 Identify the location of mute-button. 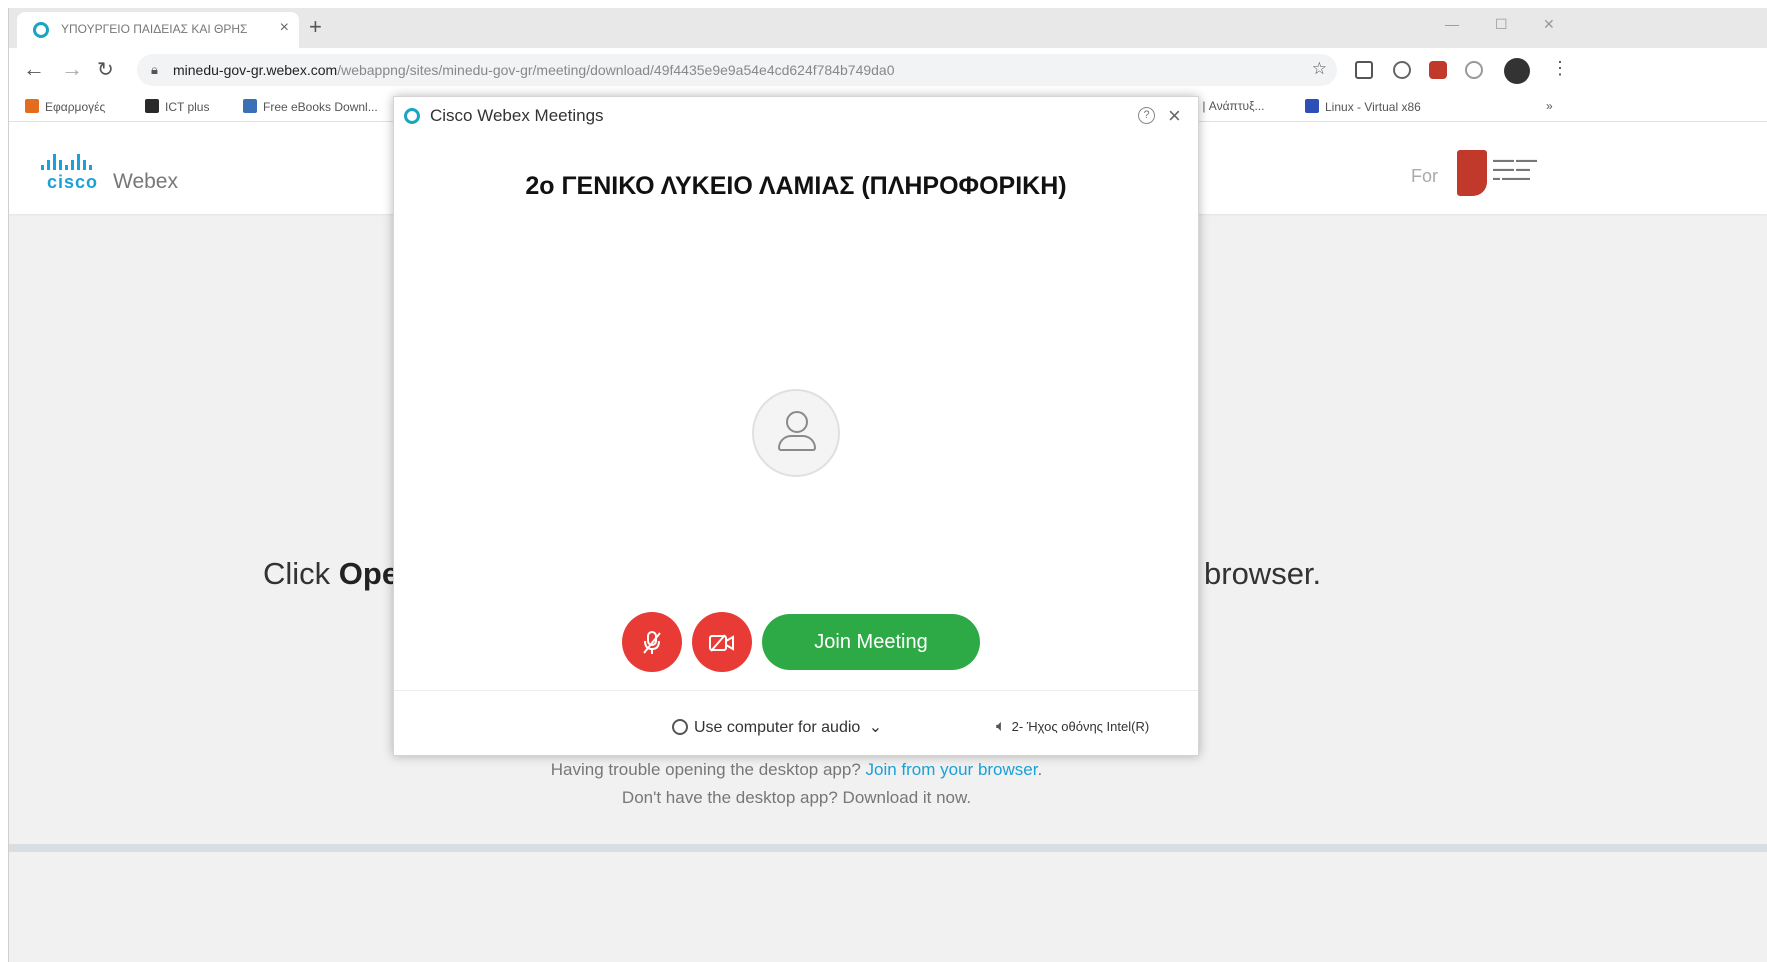
(652, 642).